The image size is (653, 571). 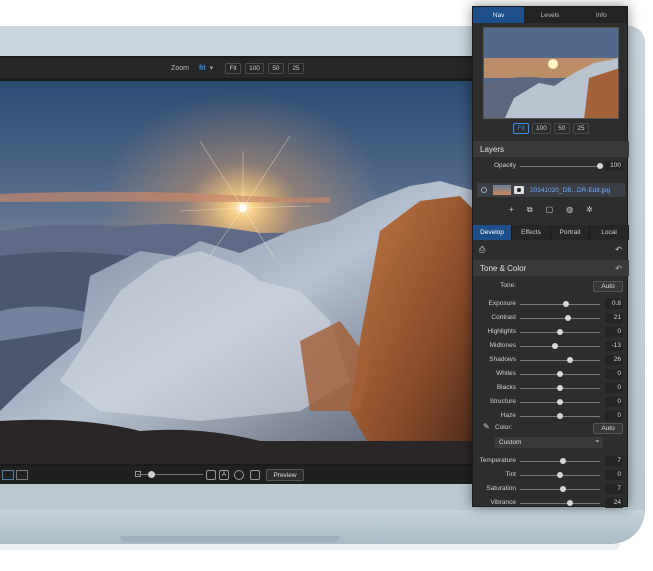 I want to click on tone-color-title: Tone & Color, so click(x=503, y=268).